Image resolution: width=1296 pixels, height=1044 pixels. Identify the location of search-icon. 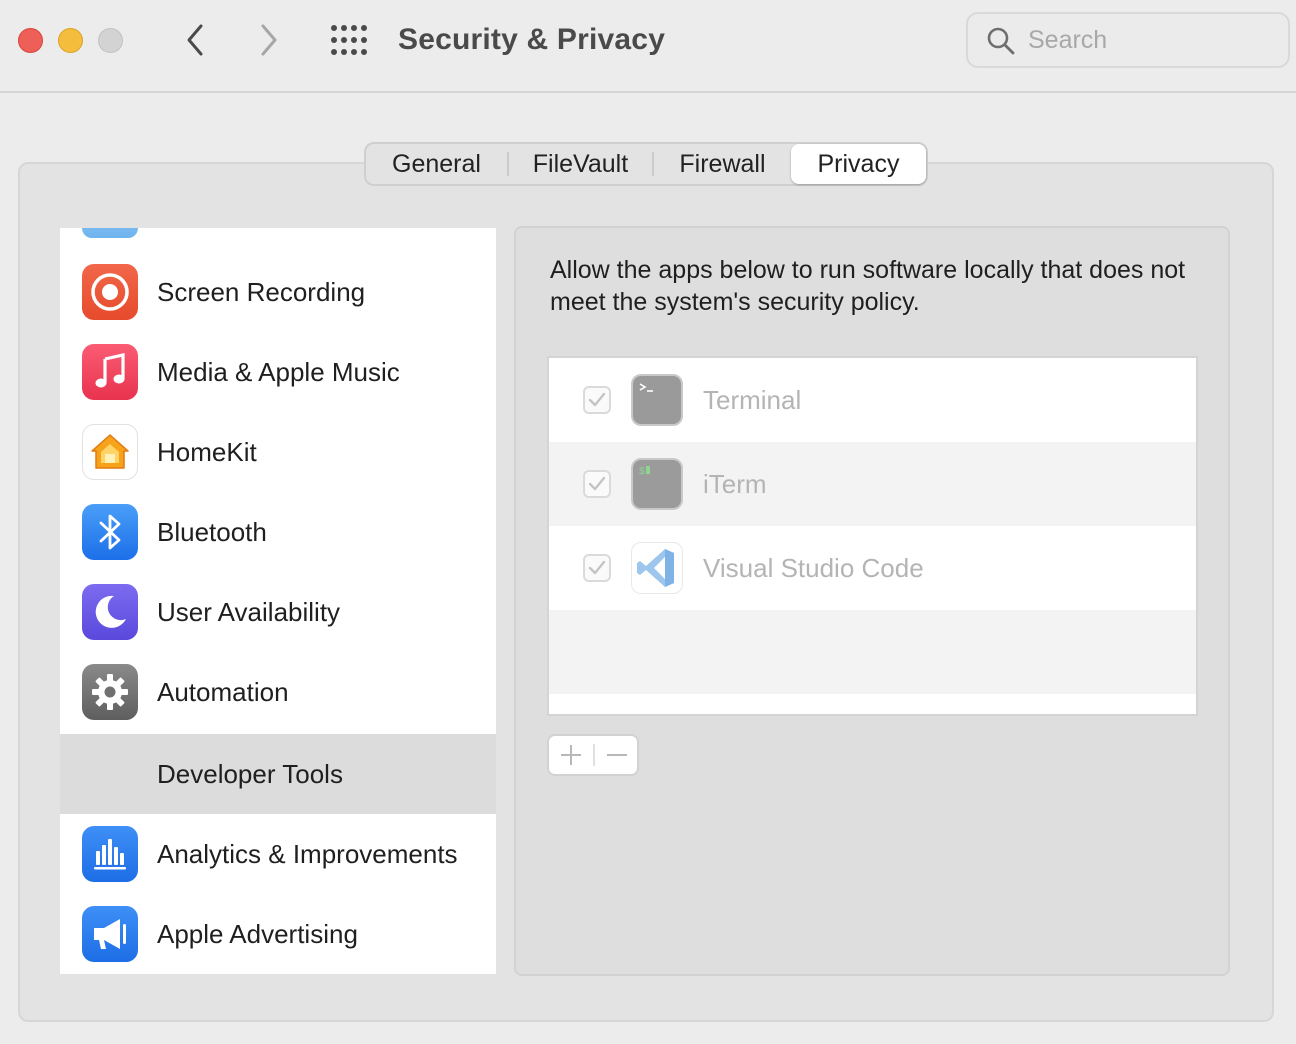
(1001, 41).